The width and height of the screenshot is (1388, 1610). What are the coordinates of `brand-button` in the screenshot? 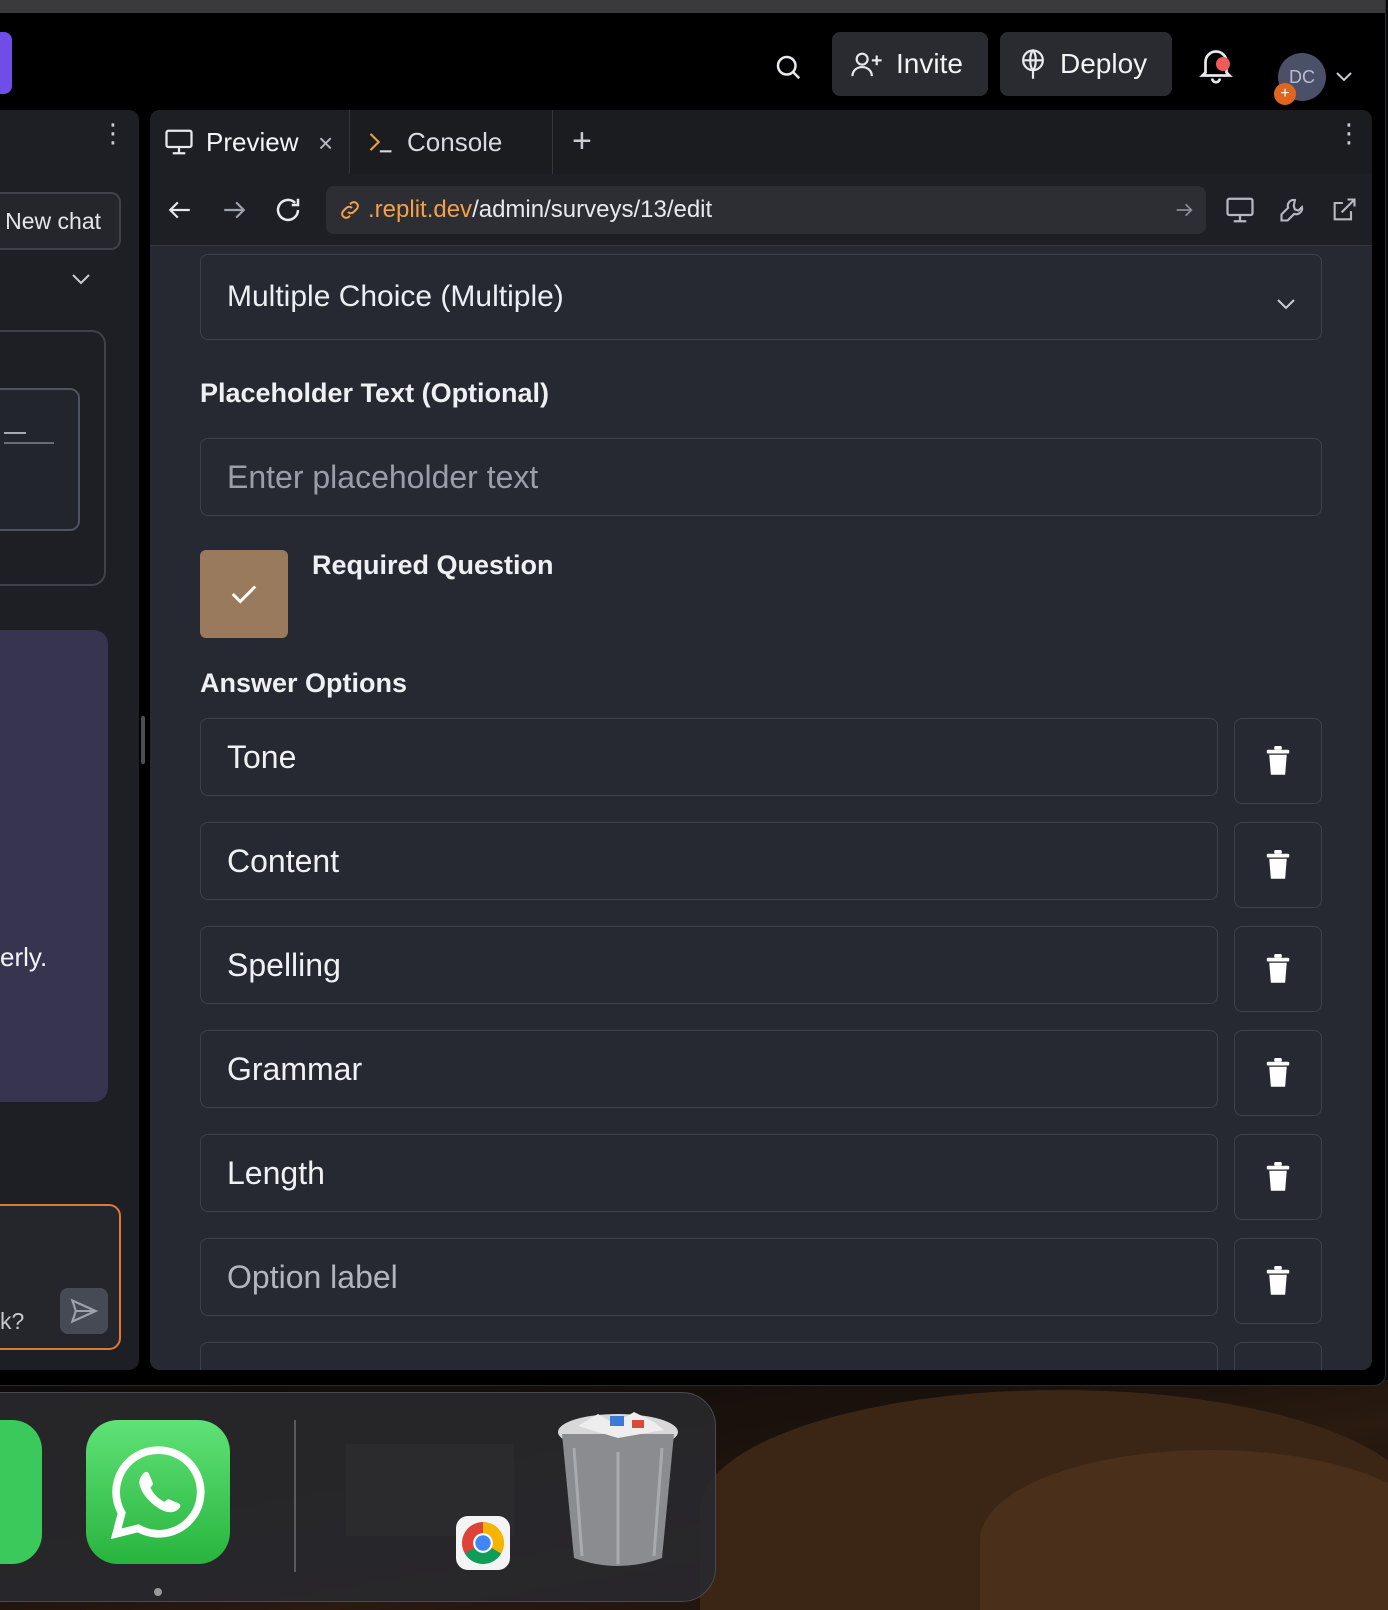 It's located at (6, 63).